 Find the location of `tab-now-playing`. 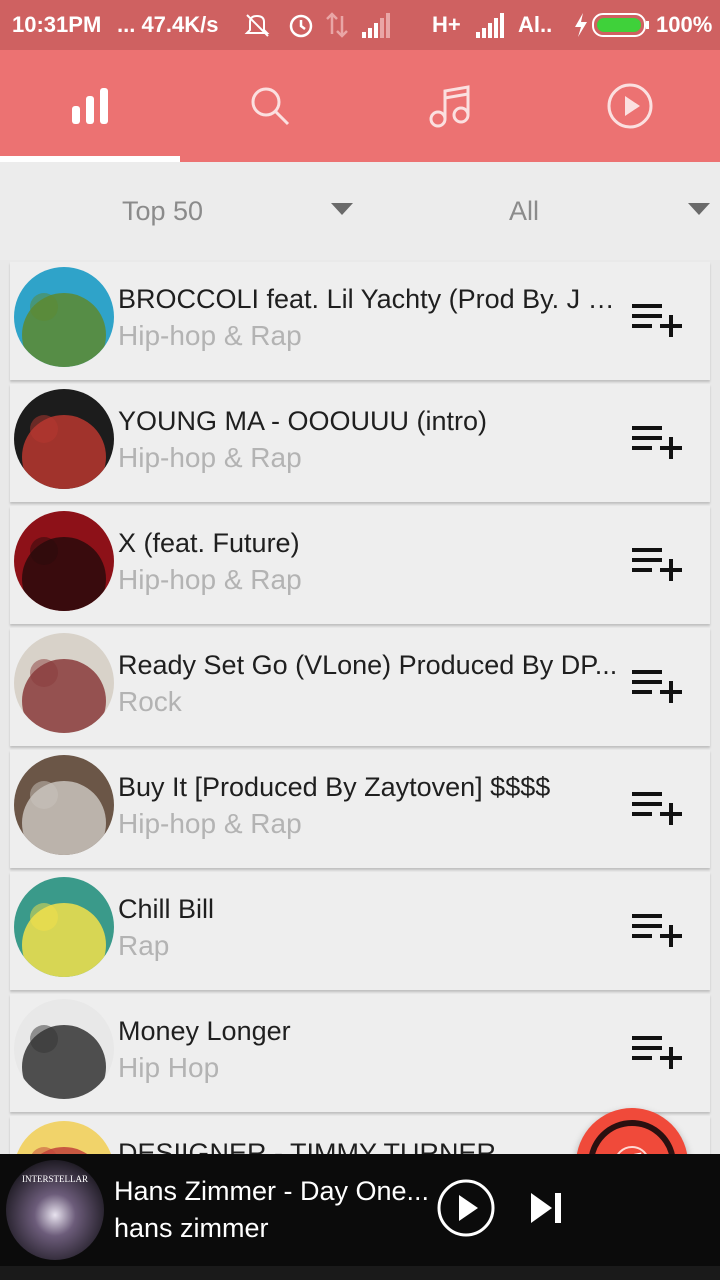

tab-now-playing is located at coordinates (630, 106).